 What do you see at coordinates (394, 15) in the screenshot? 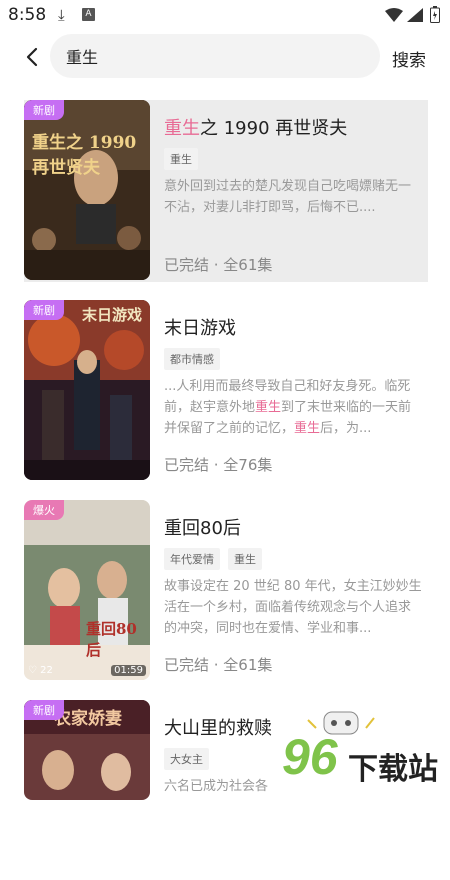
I see `wifi-icon` at bounding box center [394, 15].